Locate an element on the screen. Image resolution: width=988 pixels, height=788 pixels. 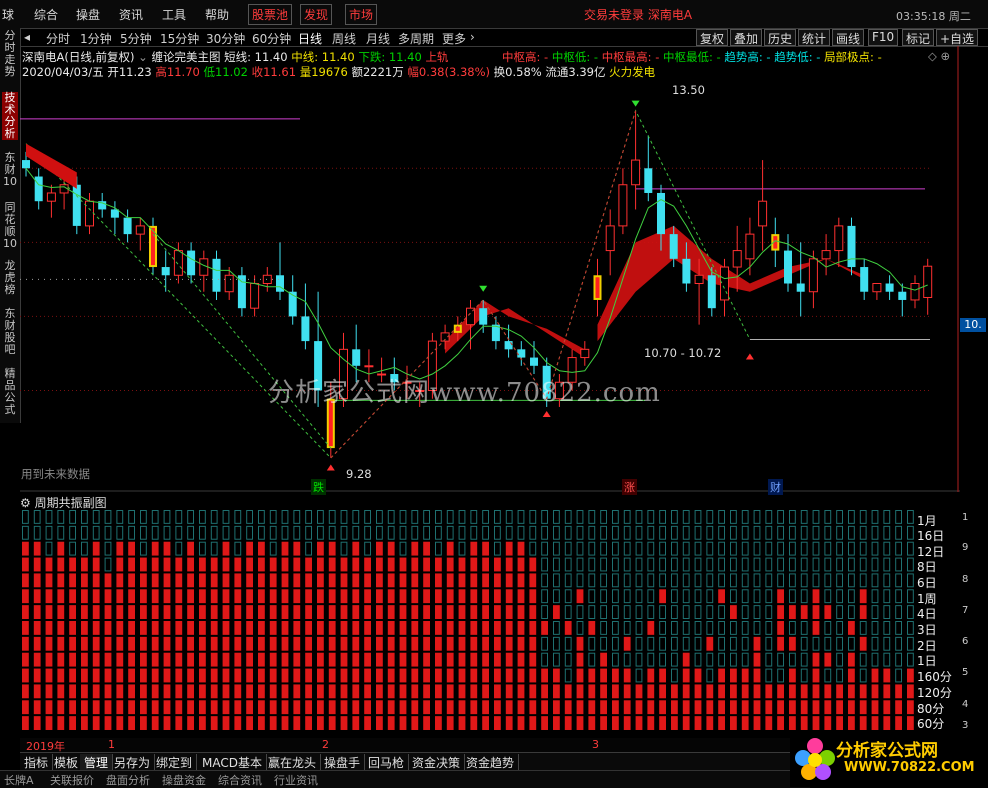
menu-item-global: 球 is located at coordinates (8, 14).